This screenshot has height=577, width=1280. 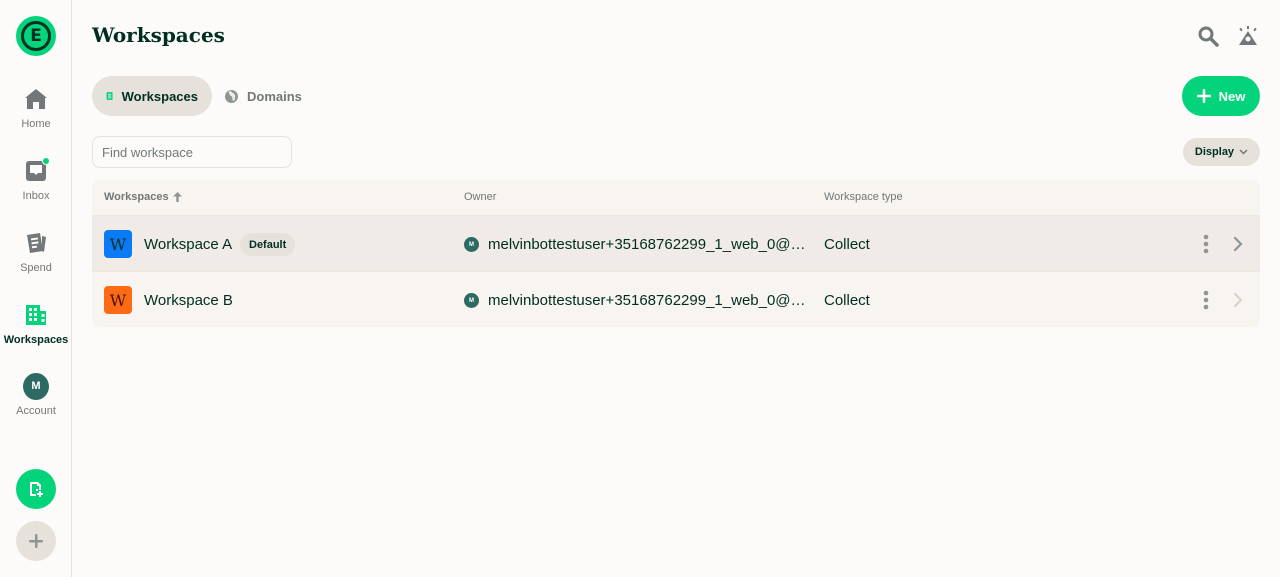 I want to click on avatar-initial: M, so click(x=36, y=386).